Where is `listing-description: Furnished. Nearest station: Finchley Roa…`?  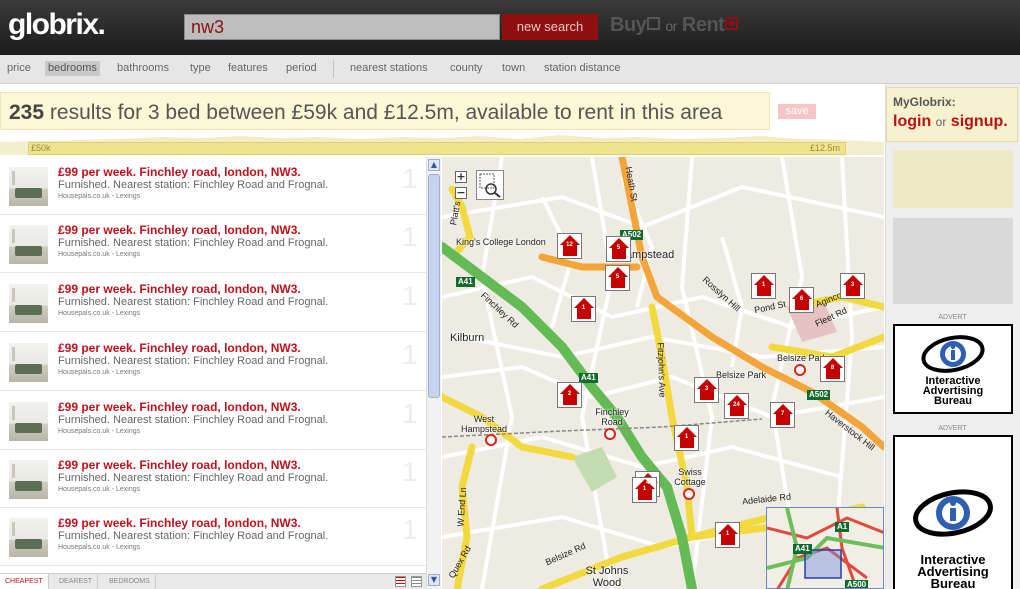 listing-description: Furnished. Nearest station: Finchley Roa… is located at coordinates (193, 361).